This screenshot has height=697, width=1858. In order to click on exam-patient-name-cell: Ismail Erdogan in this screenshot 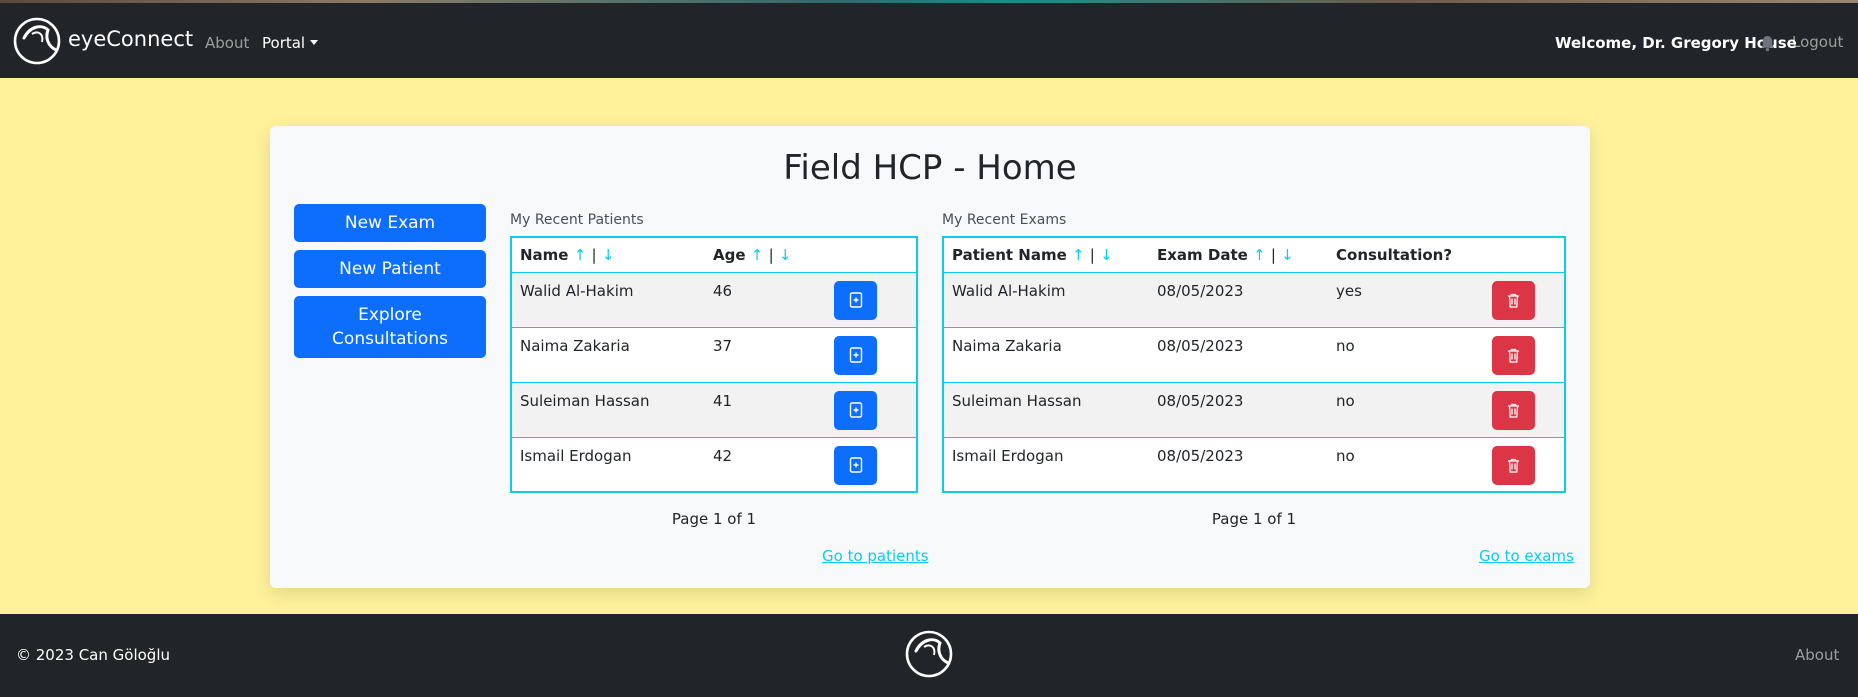, I will do `click(1046, 464)`.